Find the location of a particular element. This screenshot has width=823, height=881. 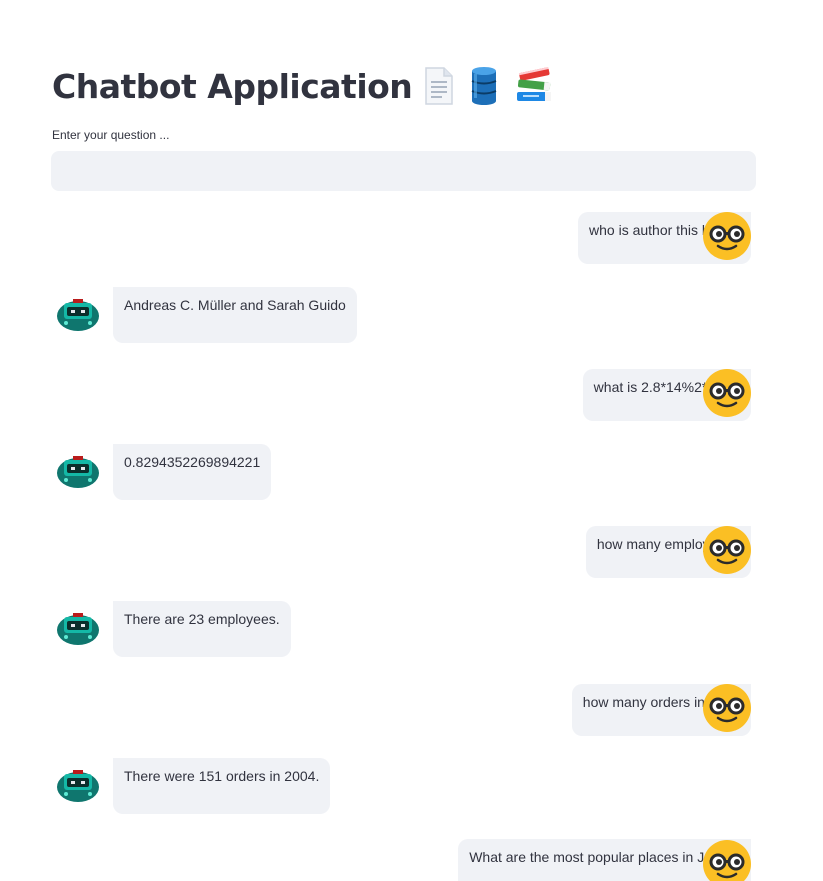

assistant-message: There are 23 employees. is located at coordinates (173, 629).